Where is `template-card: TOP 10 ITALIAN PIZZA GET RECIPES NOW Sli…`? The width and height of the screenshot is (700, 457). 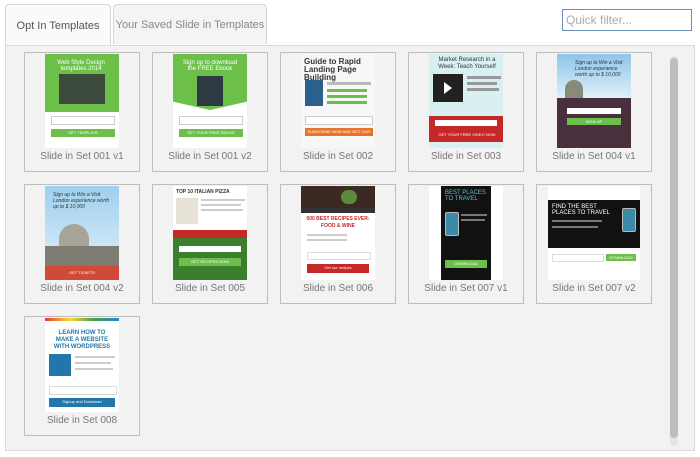
template-card: TOP 10 ITALIAN PIZZA GET RECIPES NOW Sli… is located at coordinates (210, 244).